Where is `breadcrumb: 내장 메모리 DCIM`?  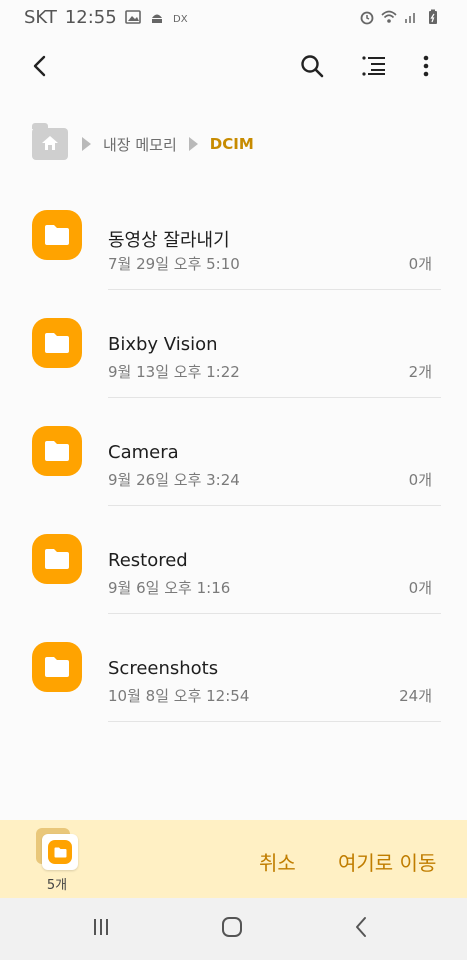
breadcrumb: 내장 메모리 DCIM is located at coordinates (149, 142).